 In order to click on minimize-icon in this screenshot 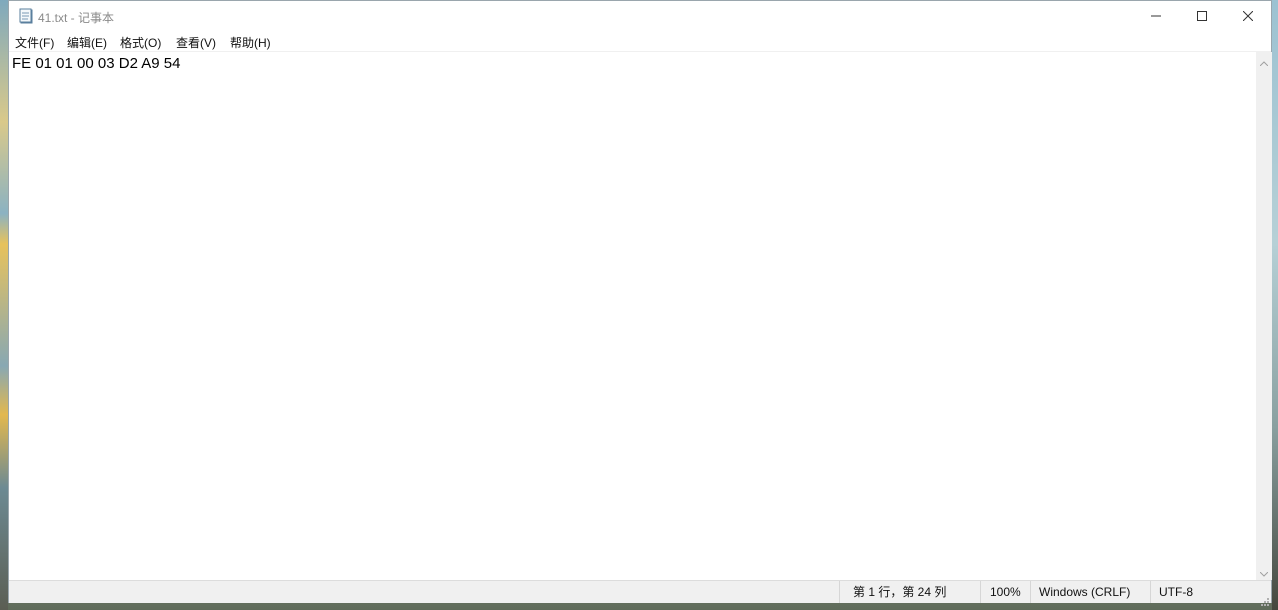, I will do `click(1156, 16)`.